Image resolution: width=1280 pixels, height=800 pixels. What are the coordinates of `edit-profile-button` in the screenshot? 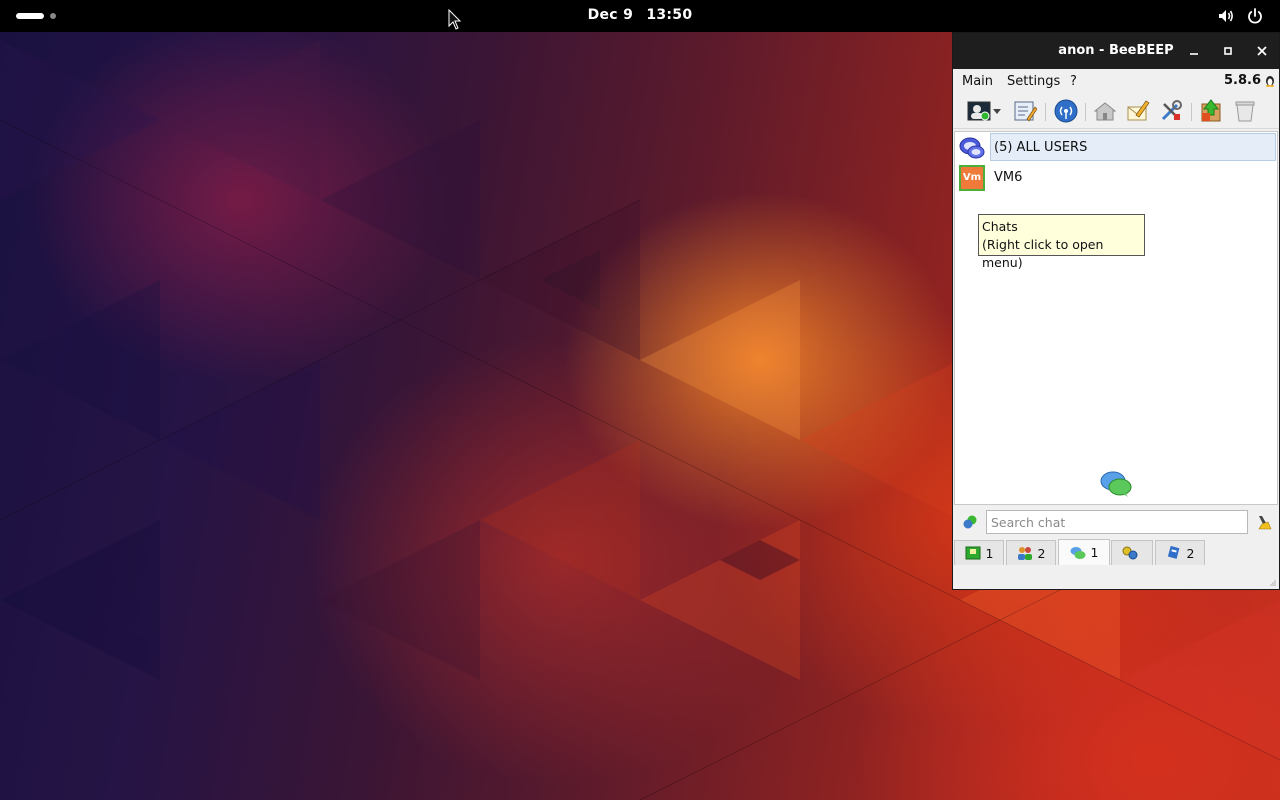 It's located at (1025, 111).